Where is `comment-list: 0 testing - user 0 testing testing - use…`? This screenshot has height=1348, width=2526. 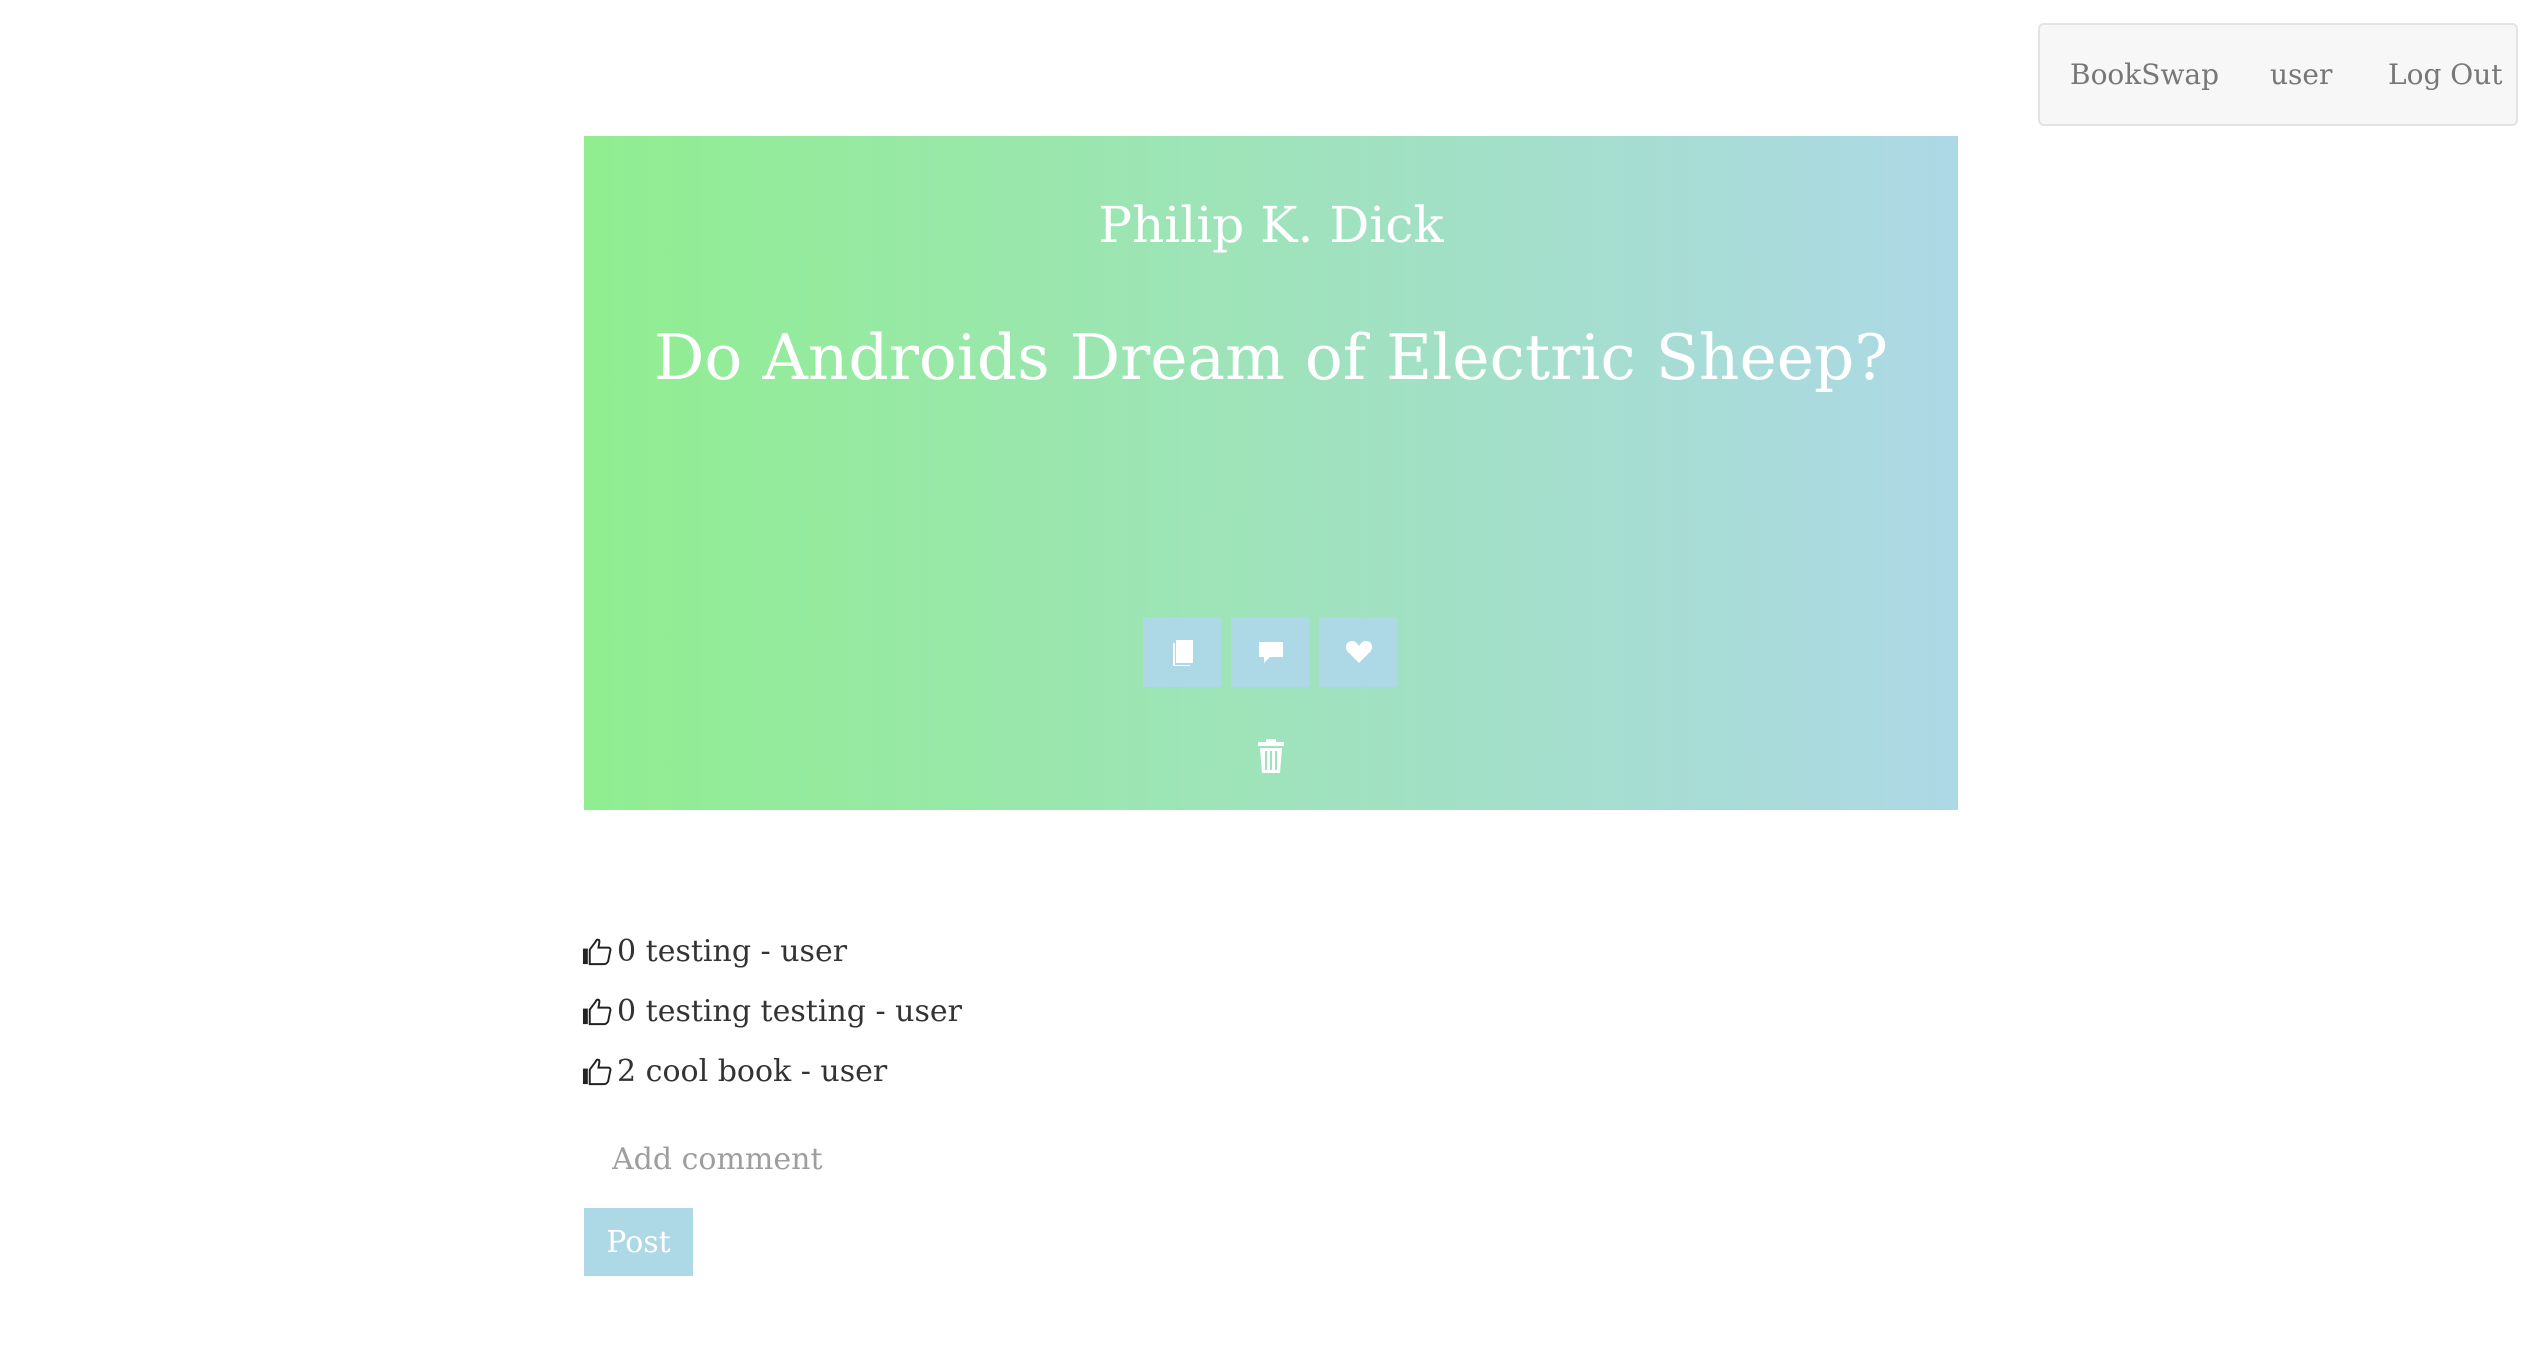
comment-list: 0 testing - user 0 testing testing - use… is located at coordinates (772, 1011).